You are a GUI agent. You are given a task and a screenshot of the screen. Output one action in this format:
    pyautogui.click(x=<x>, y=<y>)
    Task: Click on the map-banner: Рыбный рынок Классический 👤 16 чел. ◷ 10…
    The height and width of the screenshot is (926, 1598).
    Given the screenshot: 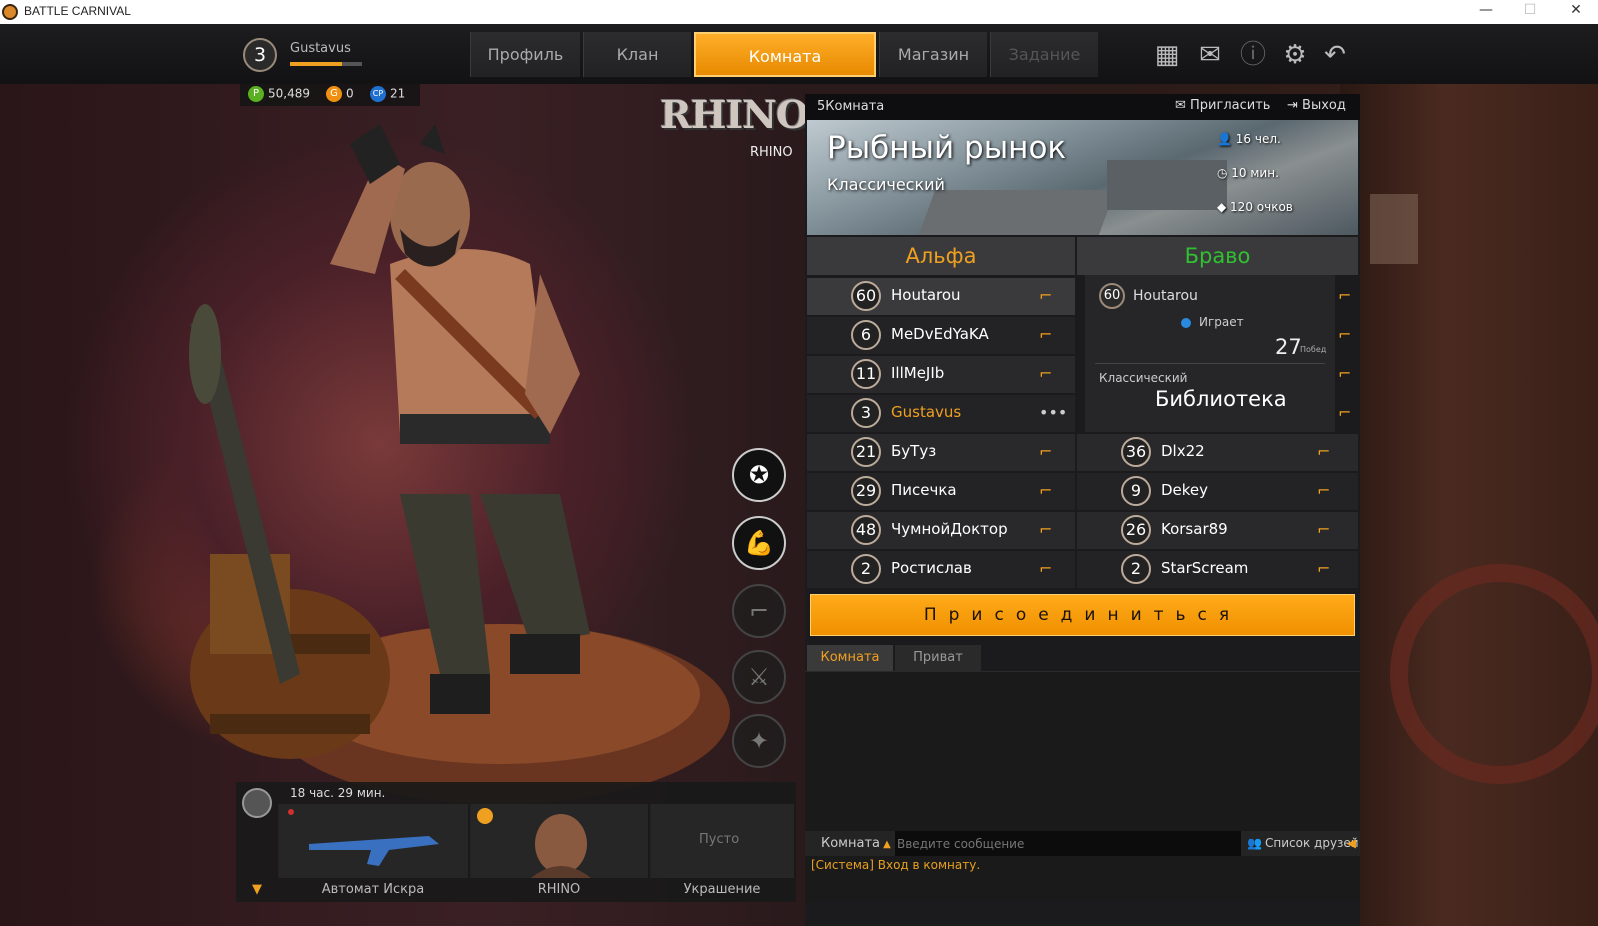 What is the action you would take?
    pyautogui.click(x=1082, y=177)
    